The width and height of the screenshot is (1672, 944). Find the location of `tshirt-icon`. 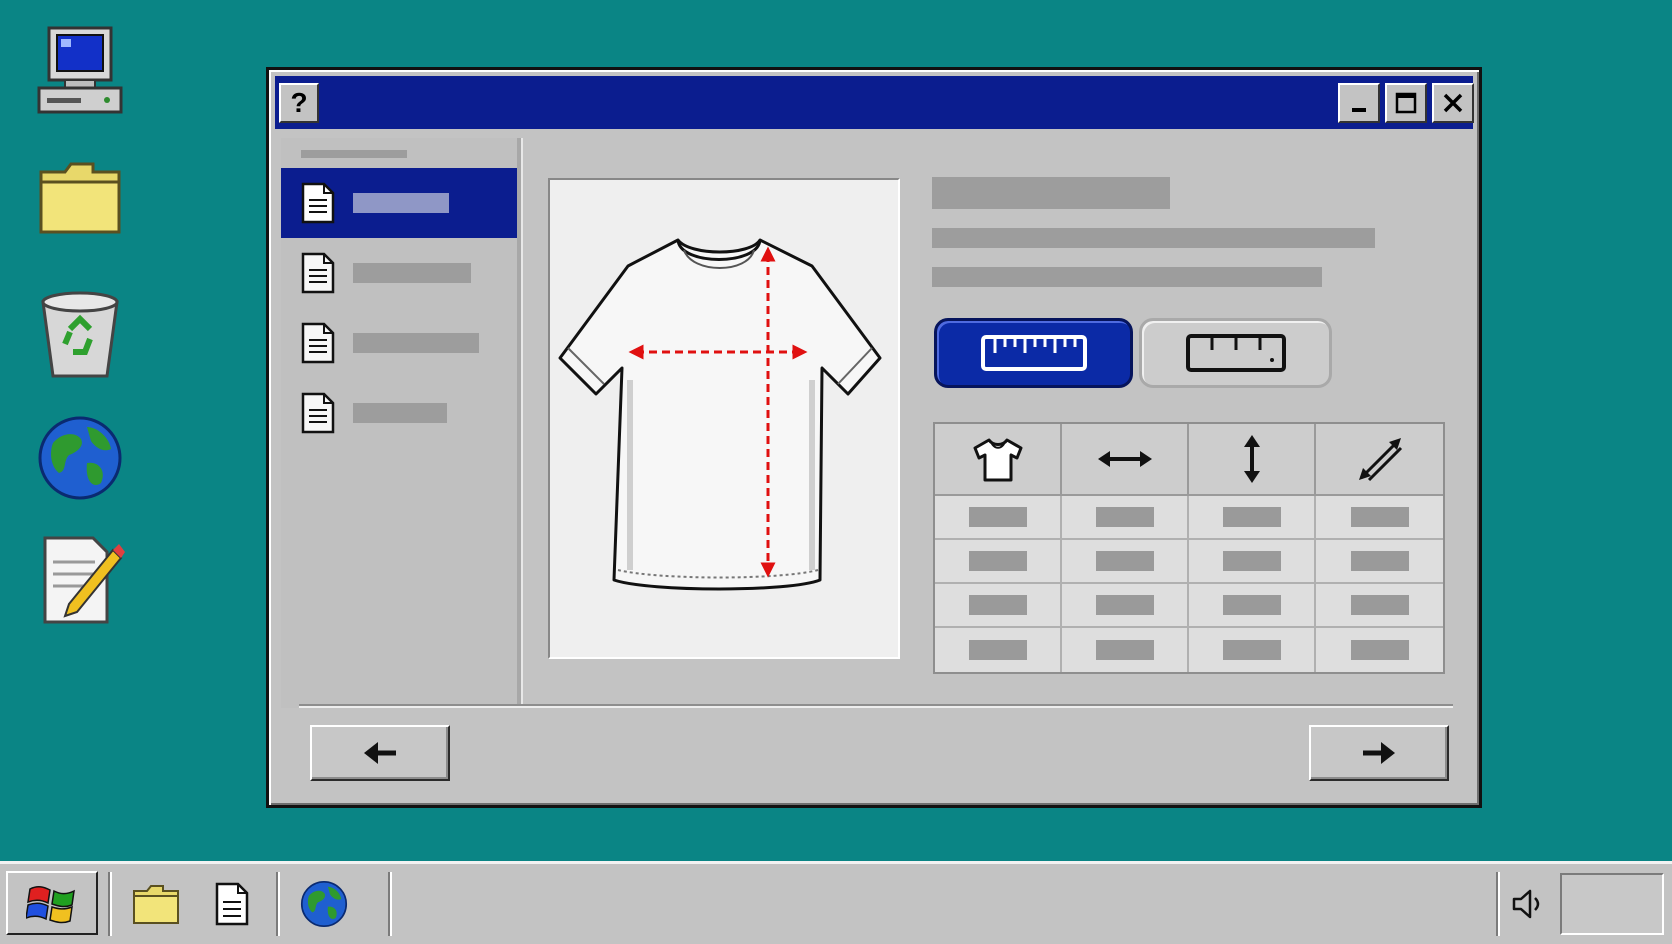

tshirt-icon is located at coordinates (997, 460).